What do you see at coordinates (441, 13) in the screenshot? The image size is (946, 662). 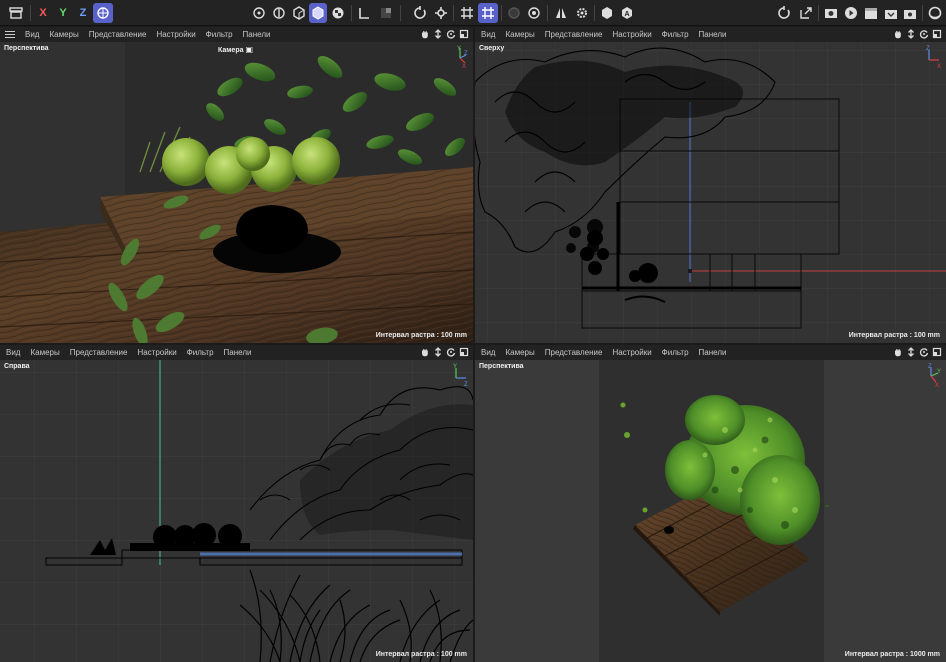 I see `snap-settings-icon` at bounding box center [441, 13].